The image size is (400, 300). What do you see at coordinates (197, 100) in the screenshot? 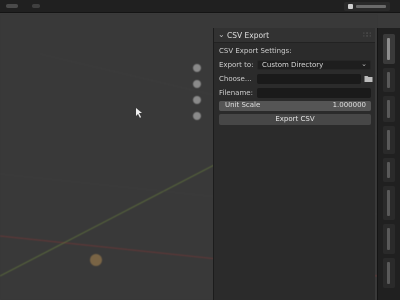
I see `camera-icon` at bounding box center [197, 100].